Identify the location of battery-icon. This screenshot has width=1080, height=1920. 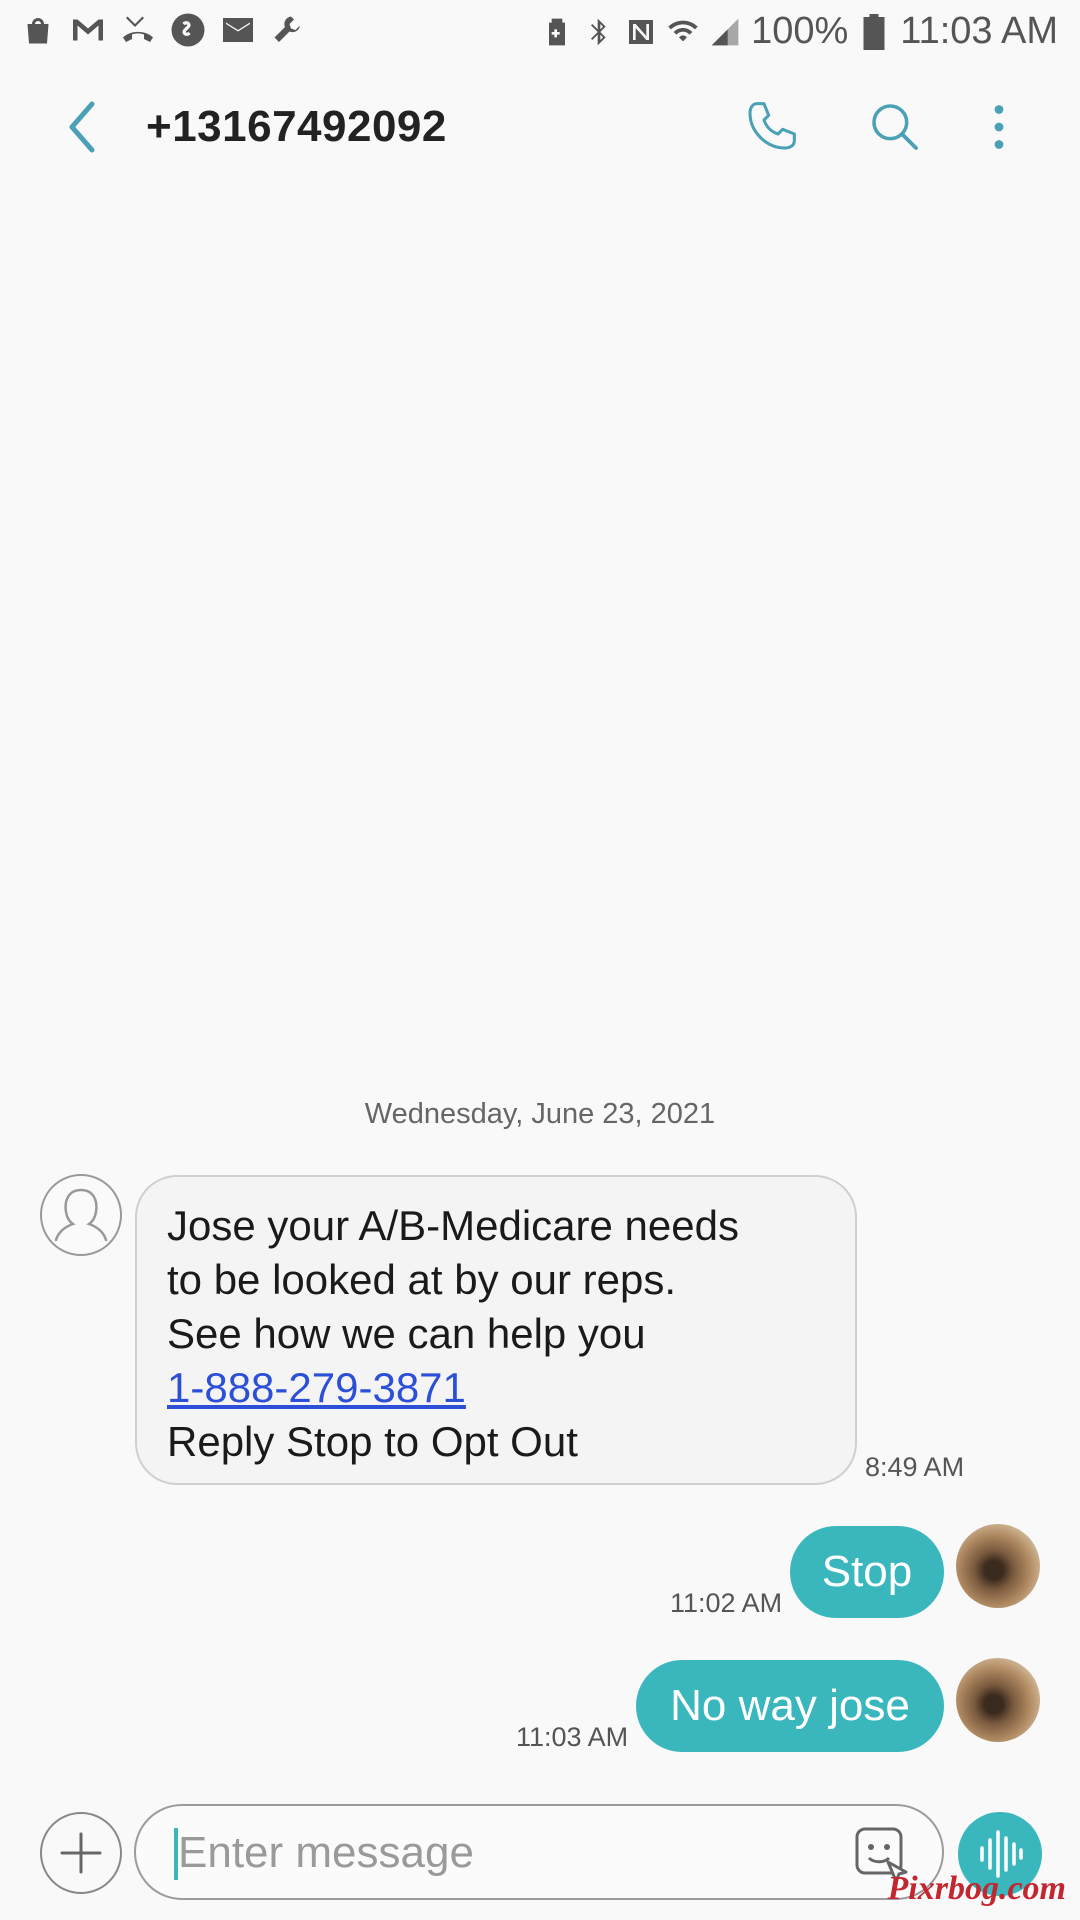
(874, 31).